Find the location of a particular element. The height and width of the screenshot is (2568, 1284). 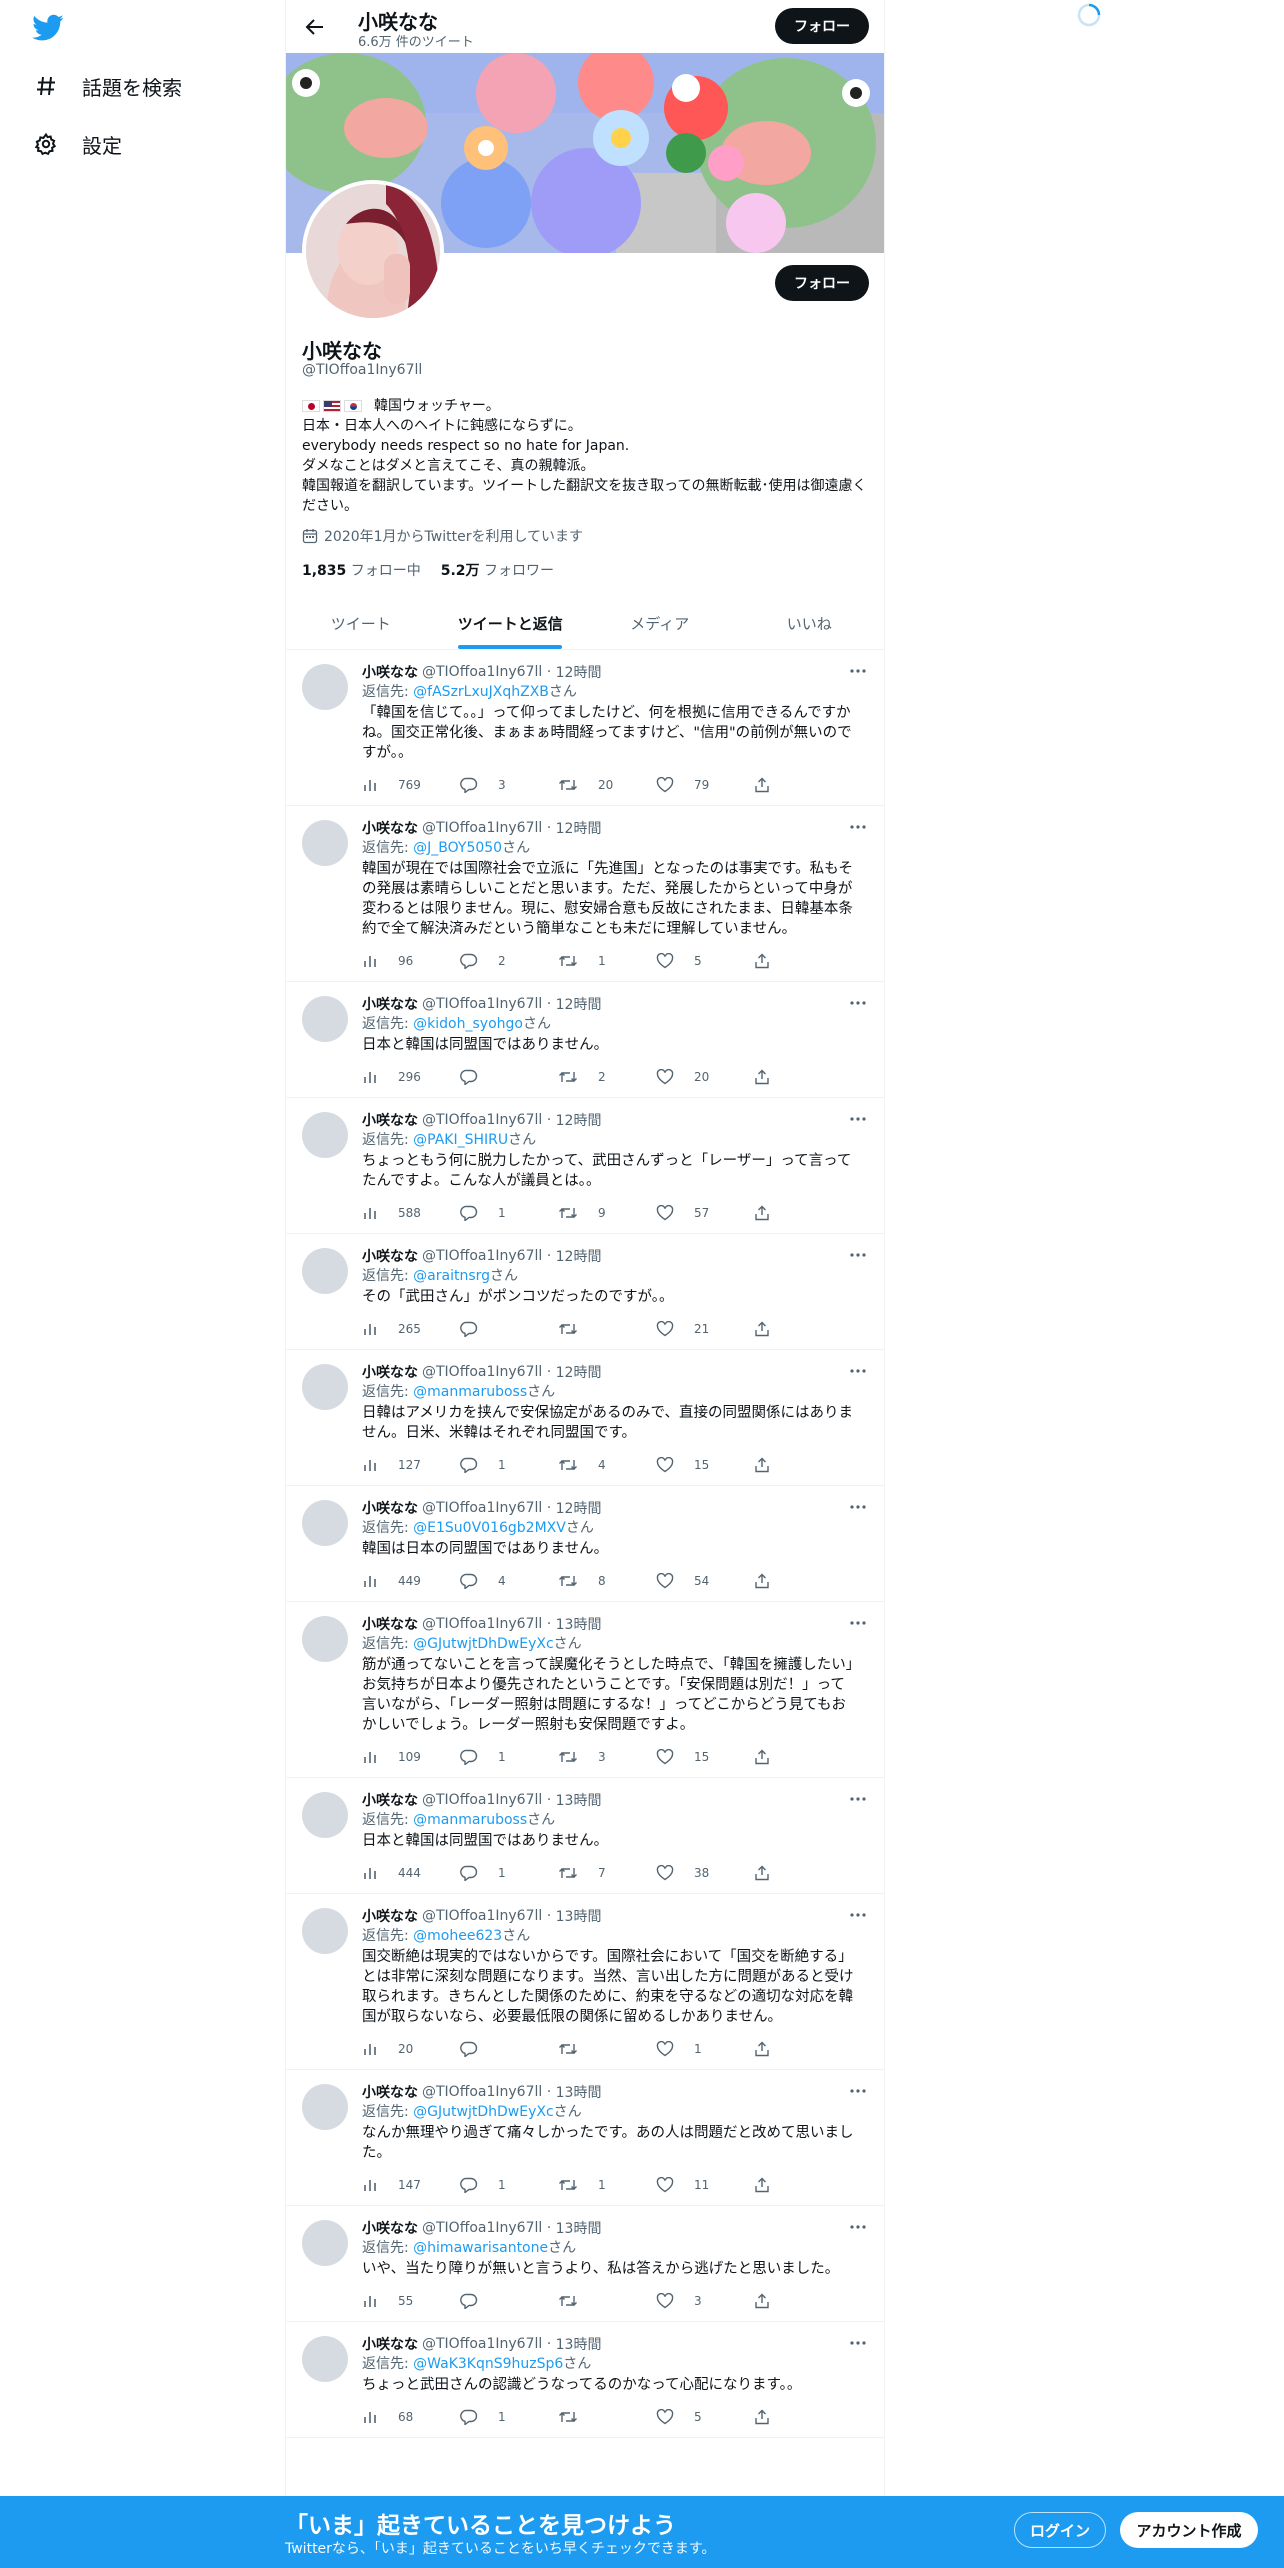

views-button: 109 is located at coordinates (411, 1757).